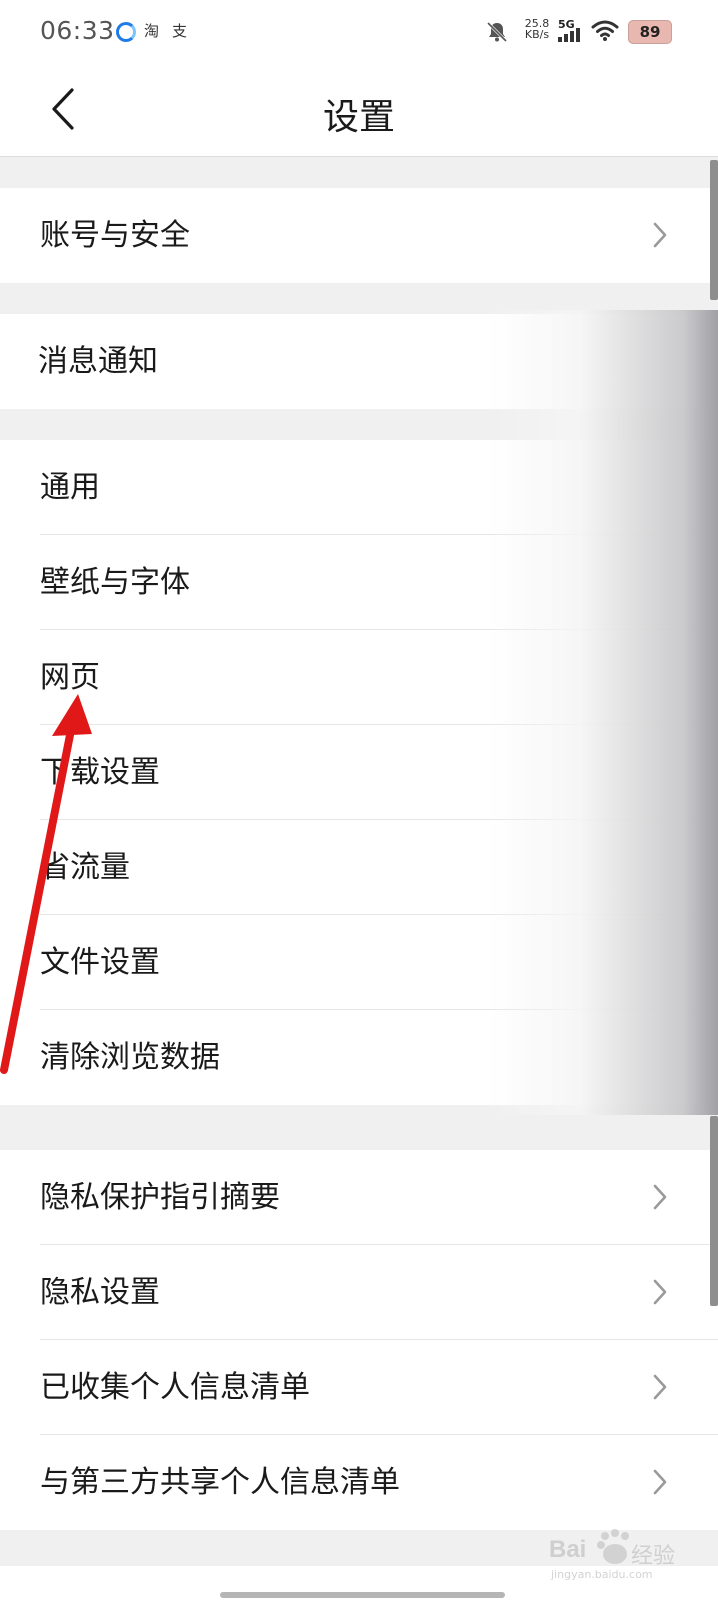 This screenshot has width=718, height=1600. Describe the element at coordinates (359, 962) in the screenshot. I see `settings-item-file-settings: 文件设置` at that location.